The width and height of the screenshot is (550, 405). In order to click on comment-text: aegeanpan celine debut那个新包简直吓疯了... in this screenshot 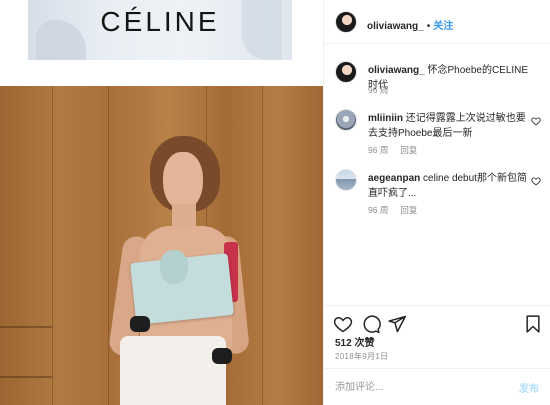, I will do `click(449, 186)`.